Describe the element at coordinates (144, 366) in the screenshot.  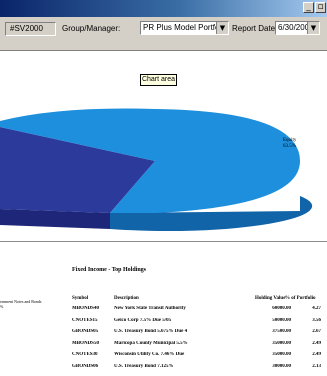
I see `holding-description: U.S. Treasury Bond 7.125%` at that location.